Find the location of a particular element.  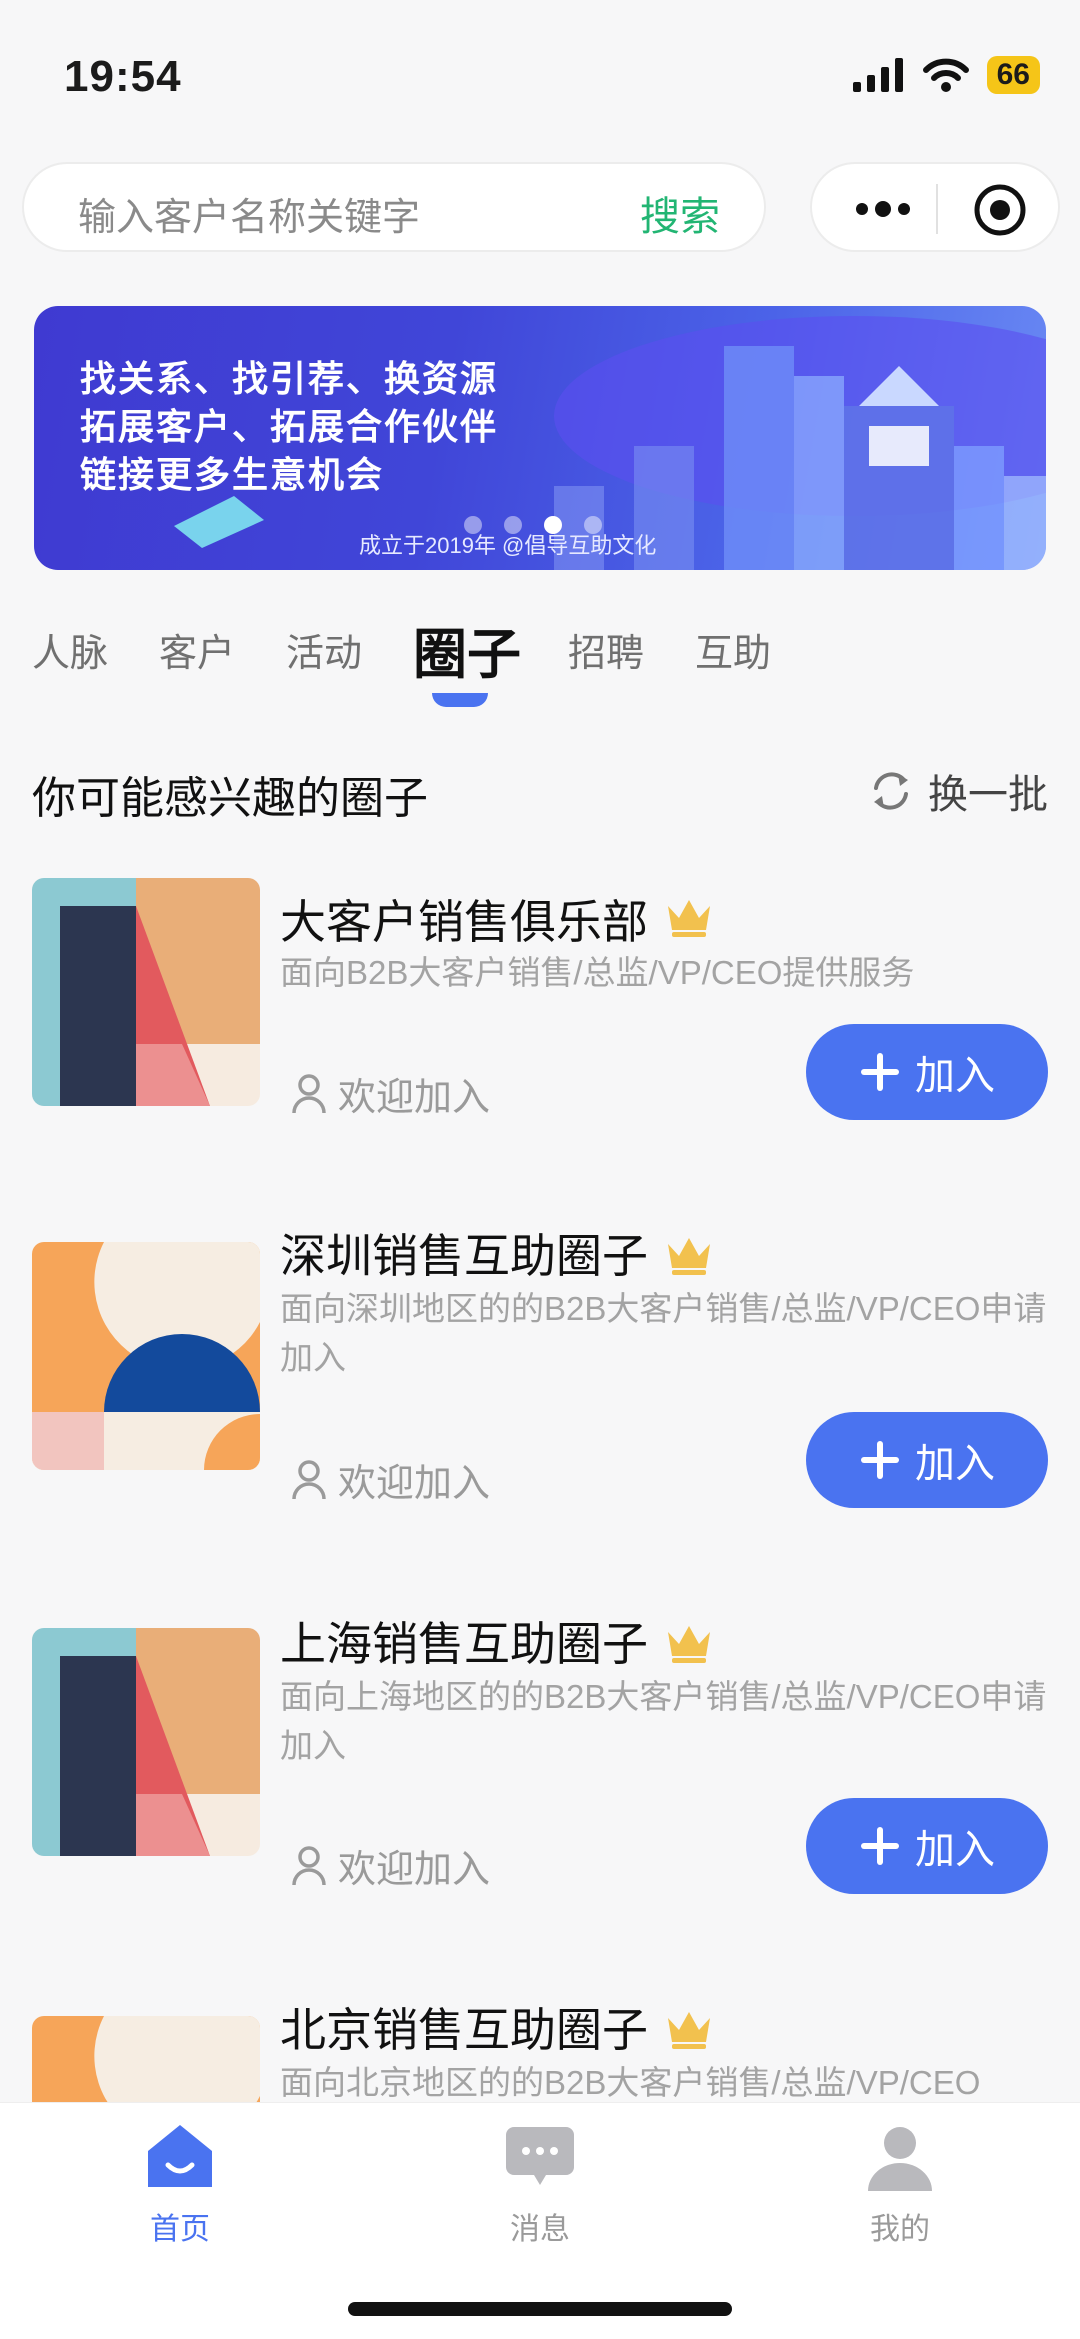

banner-line-2: 拓展客户、拓展合作伙伴 is located at coordinates (289, 427).